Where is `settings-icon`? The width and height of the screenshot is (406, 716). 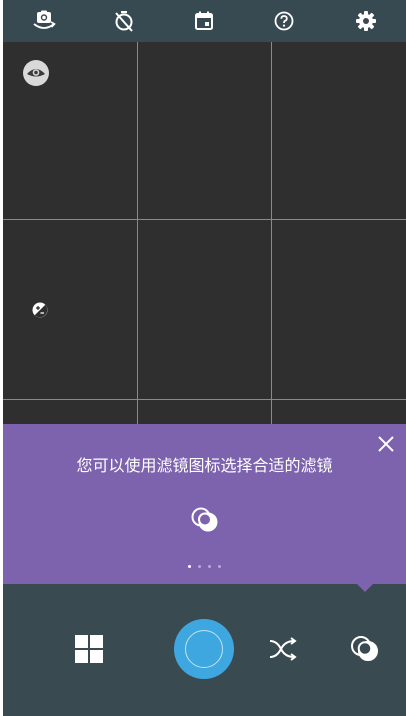 settings-icon is located at coordinates (366, 21).